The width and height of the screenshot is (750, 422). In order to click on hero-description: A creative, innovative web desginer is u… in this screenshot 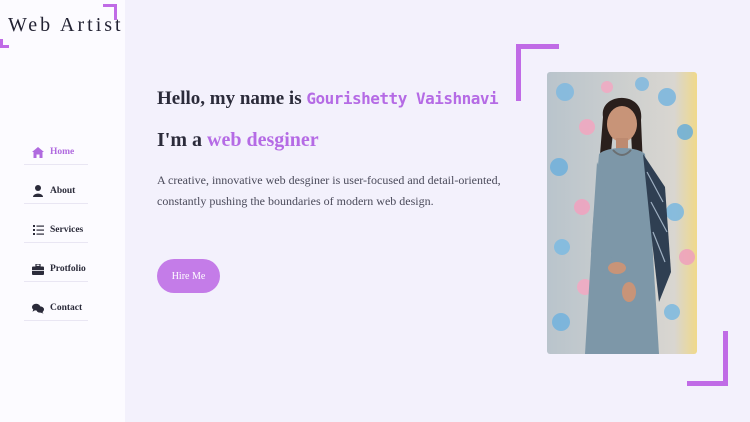, I will do `click(329, 190)`.